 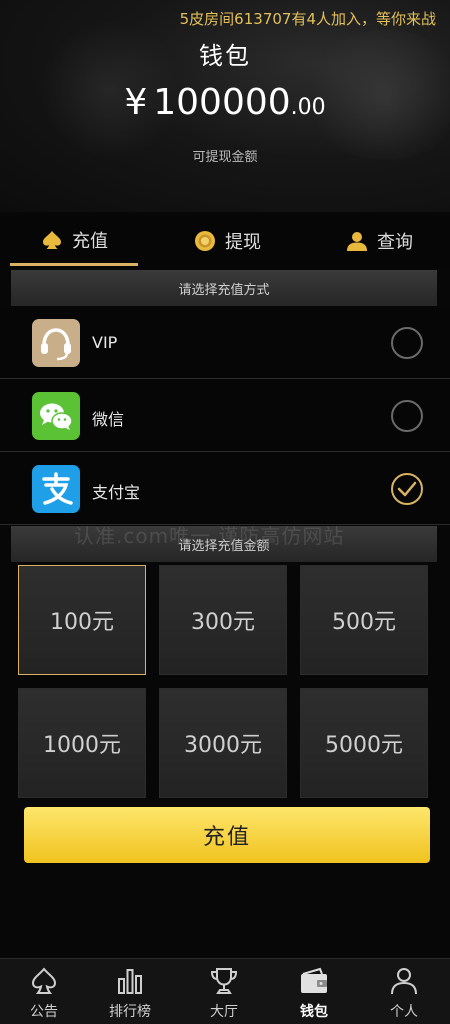 I want to click on payment-method-label: 支付宝, so click(x=116, y=492).